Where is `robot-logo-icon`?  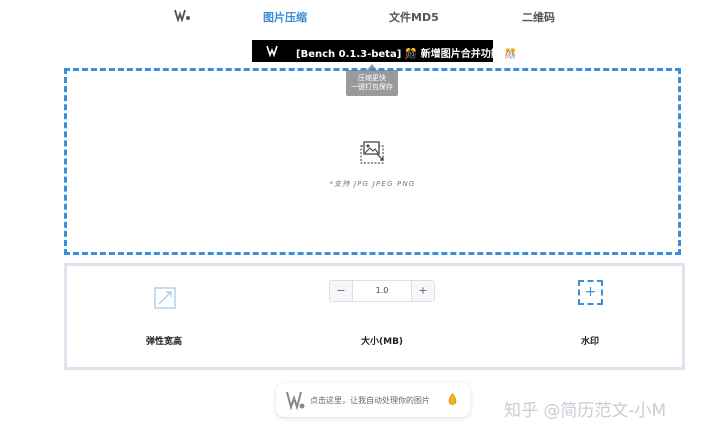
robot-logo-icon is located at coordinates (295, 401).